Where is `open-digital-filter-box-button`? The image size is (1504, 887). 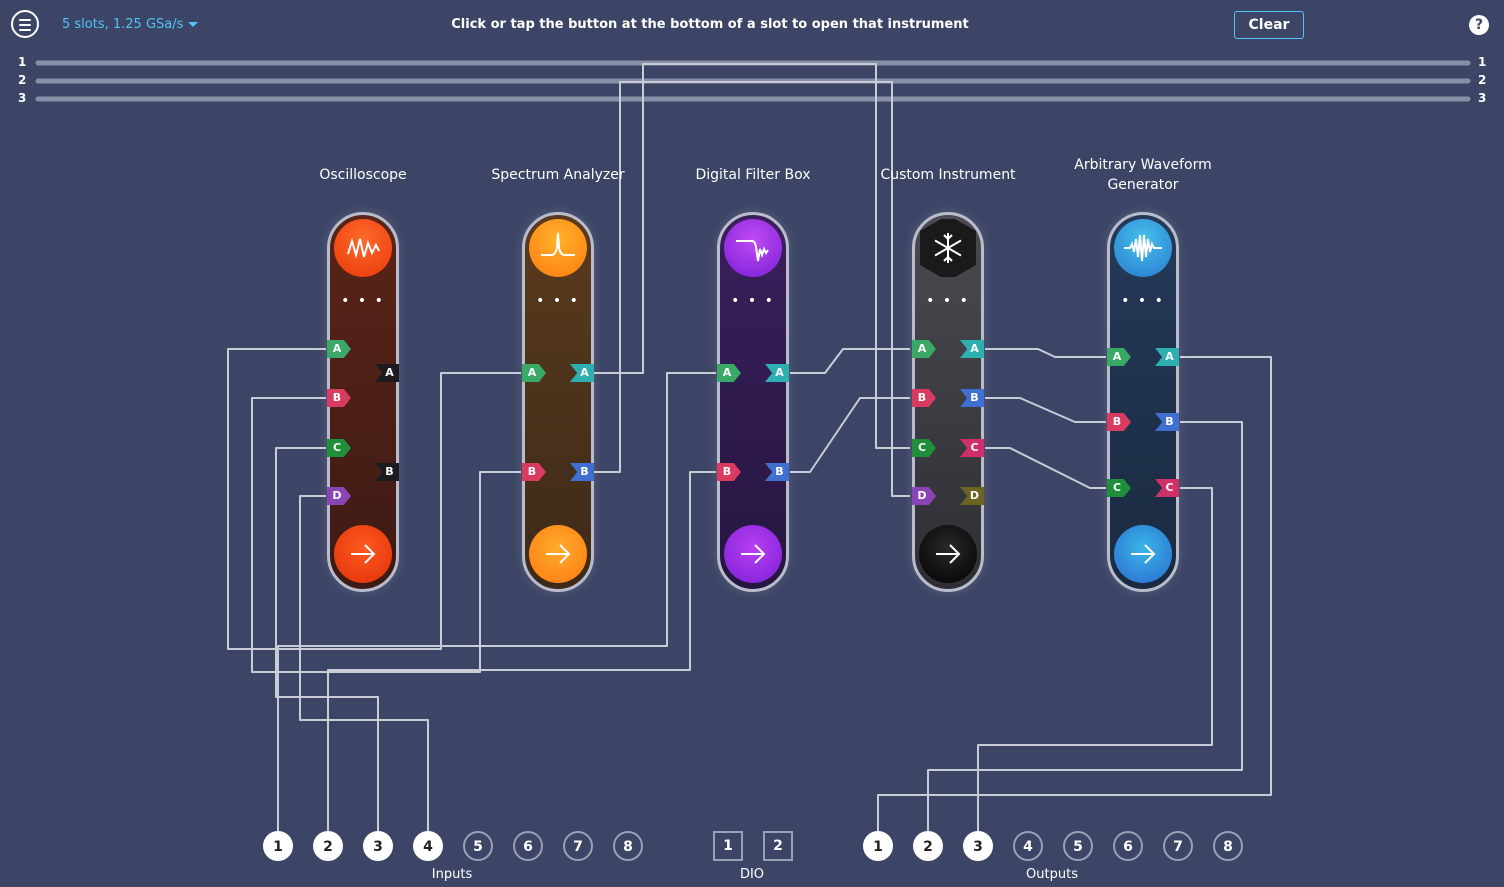 open-digital-filter-box-button is located at coordinates (753, 554).